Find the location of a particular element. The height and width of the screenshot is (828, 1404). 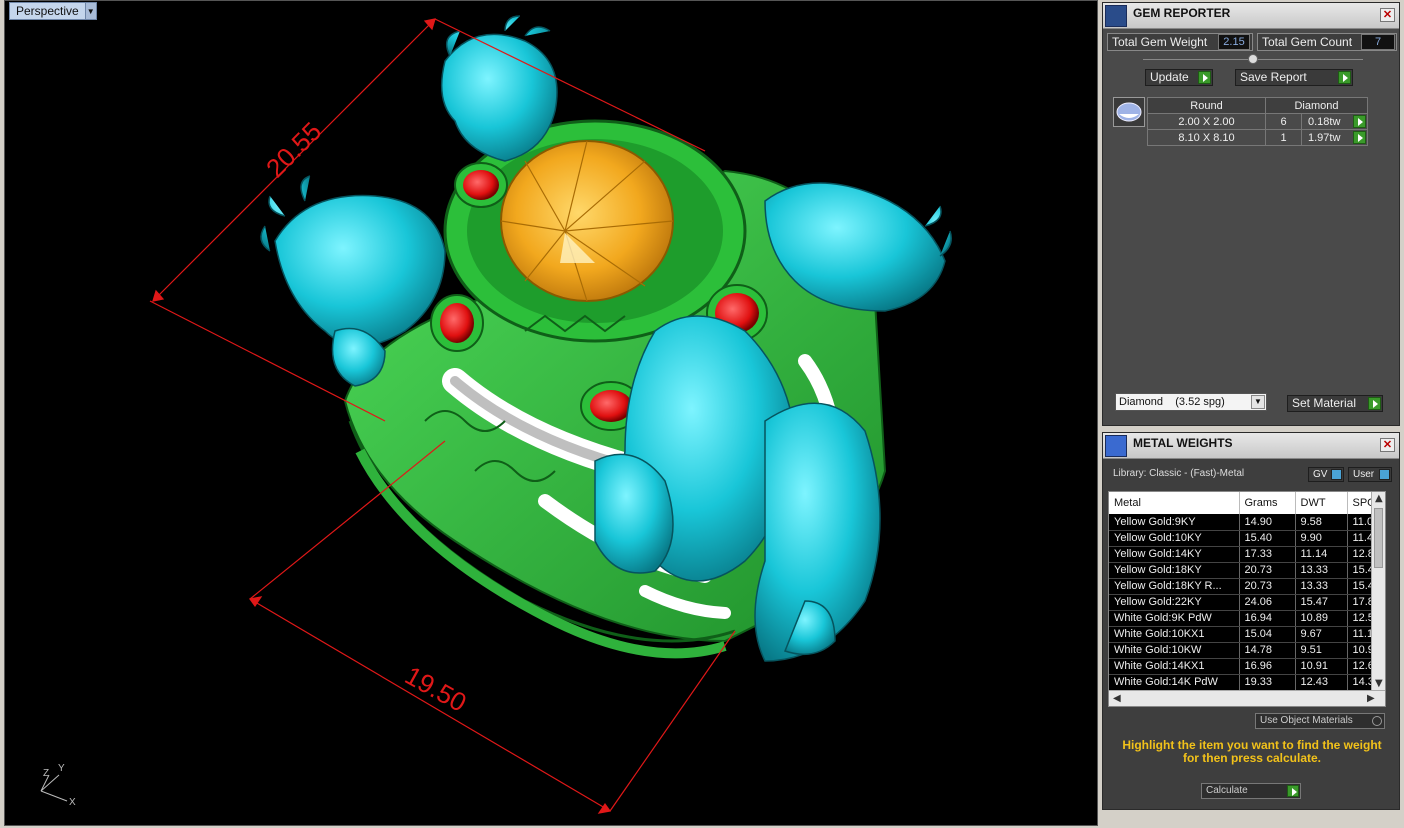

gem-table-row: 2.00 X 2.00 6 0.18tw is located at coordinates (1257, 121).